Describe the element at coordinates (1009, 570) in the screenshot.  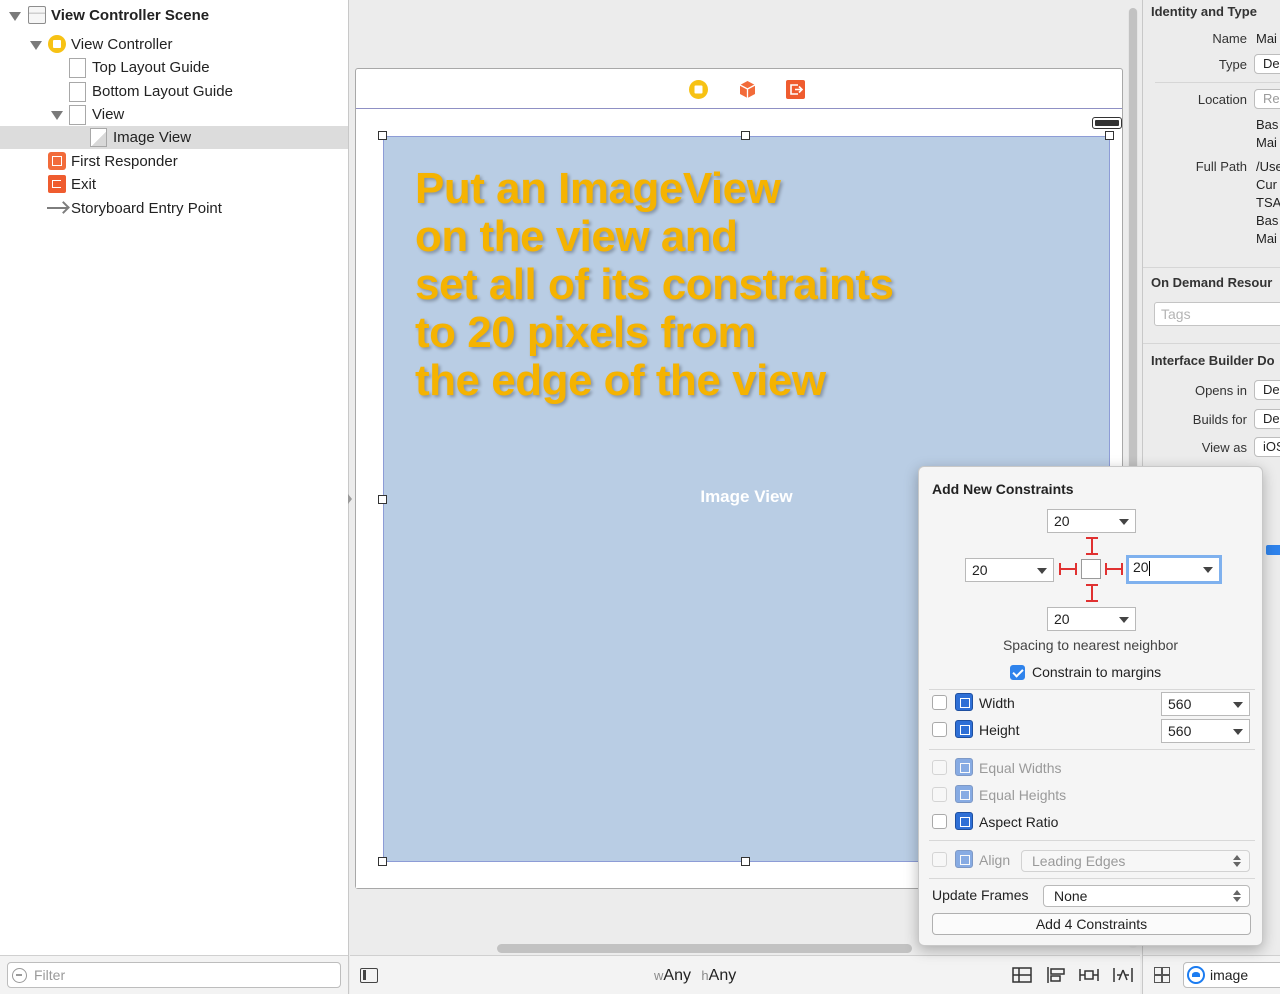
I see `leading-spacing-field: 20` at that location.